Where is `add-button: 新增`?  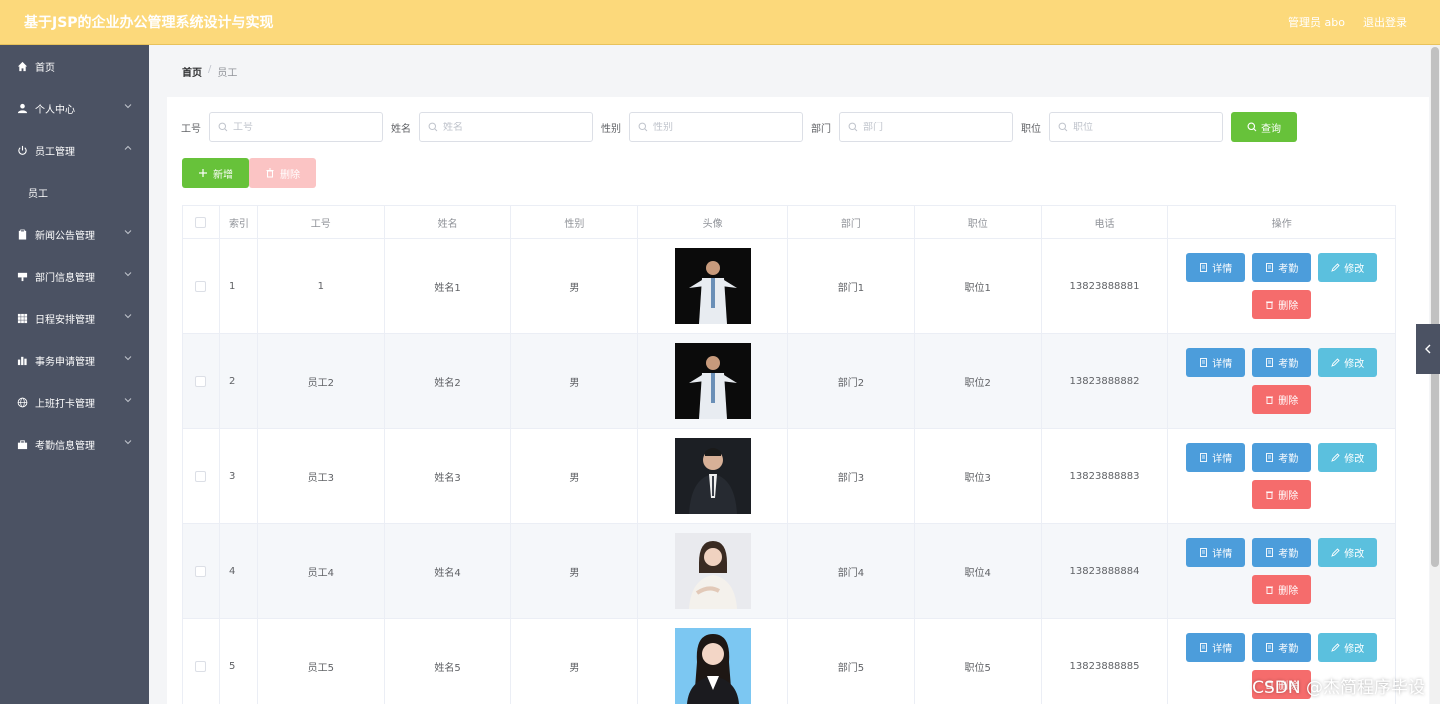
add-button: 新增 is located at coordinates (215, 173).